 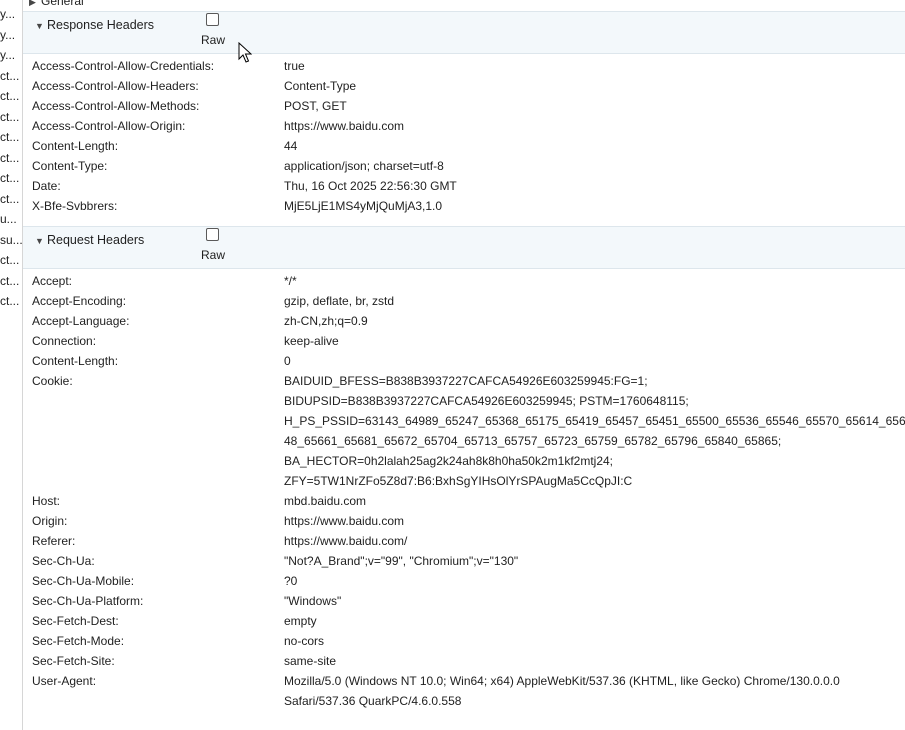 What do you see at coordinates (116, 106) in the screenshot?
I see `header-name: Access-Control-Allow-Methods:` at bounding box center [116, 106].